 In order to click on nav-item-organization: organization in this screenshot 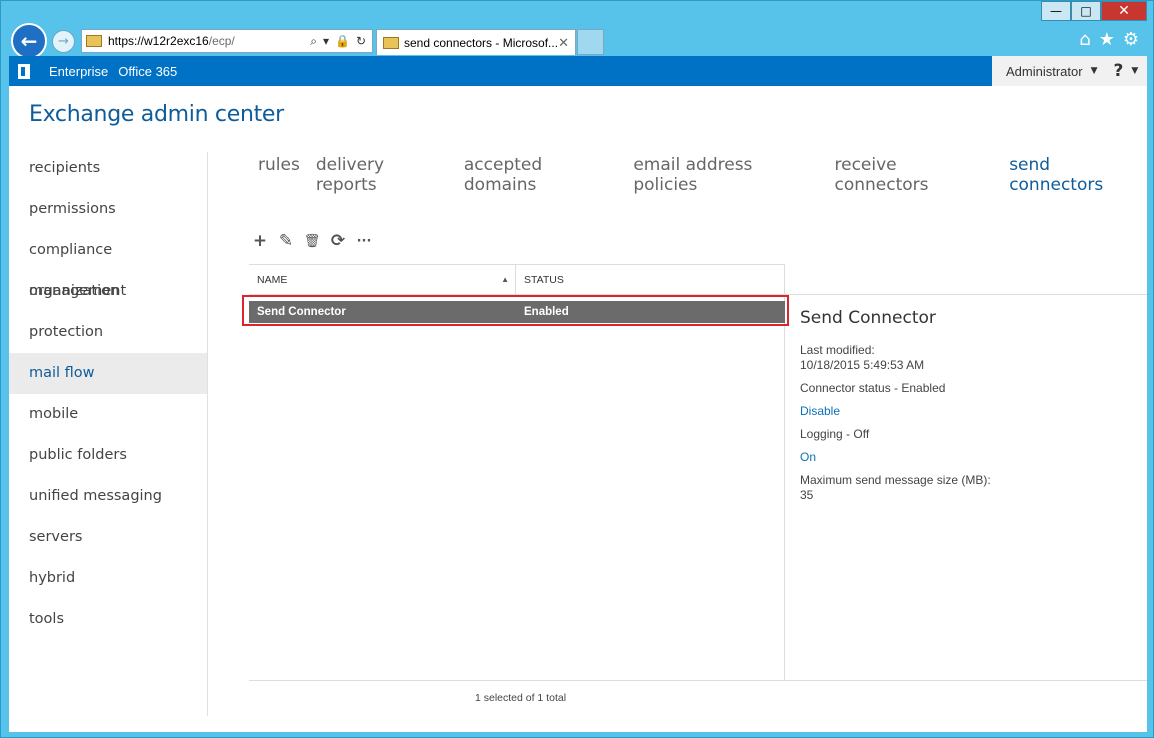, I will do `click(108, 291)`.